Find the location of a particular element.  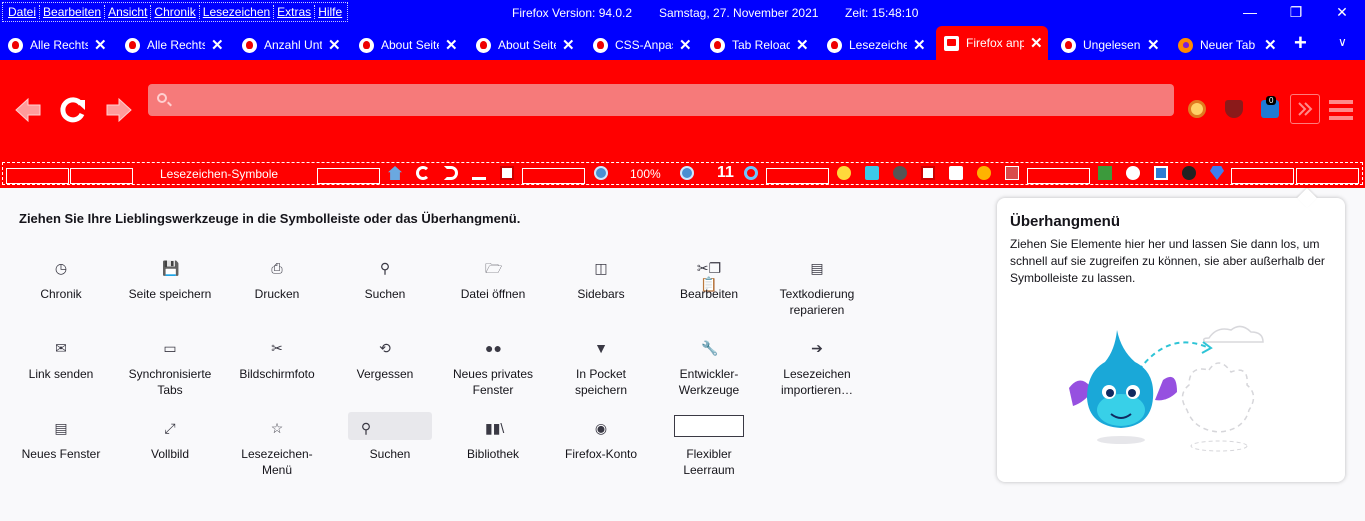

tab: Lesezeiche ✕ is located at coordinates (875, 45).